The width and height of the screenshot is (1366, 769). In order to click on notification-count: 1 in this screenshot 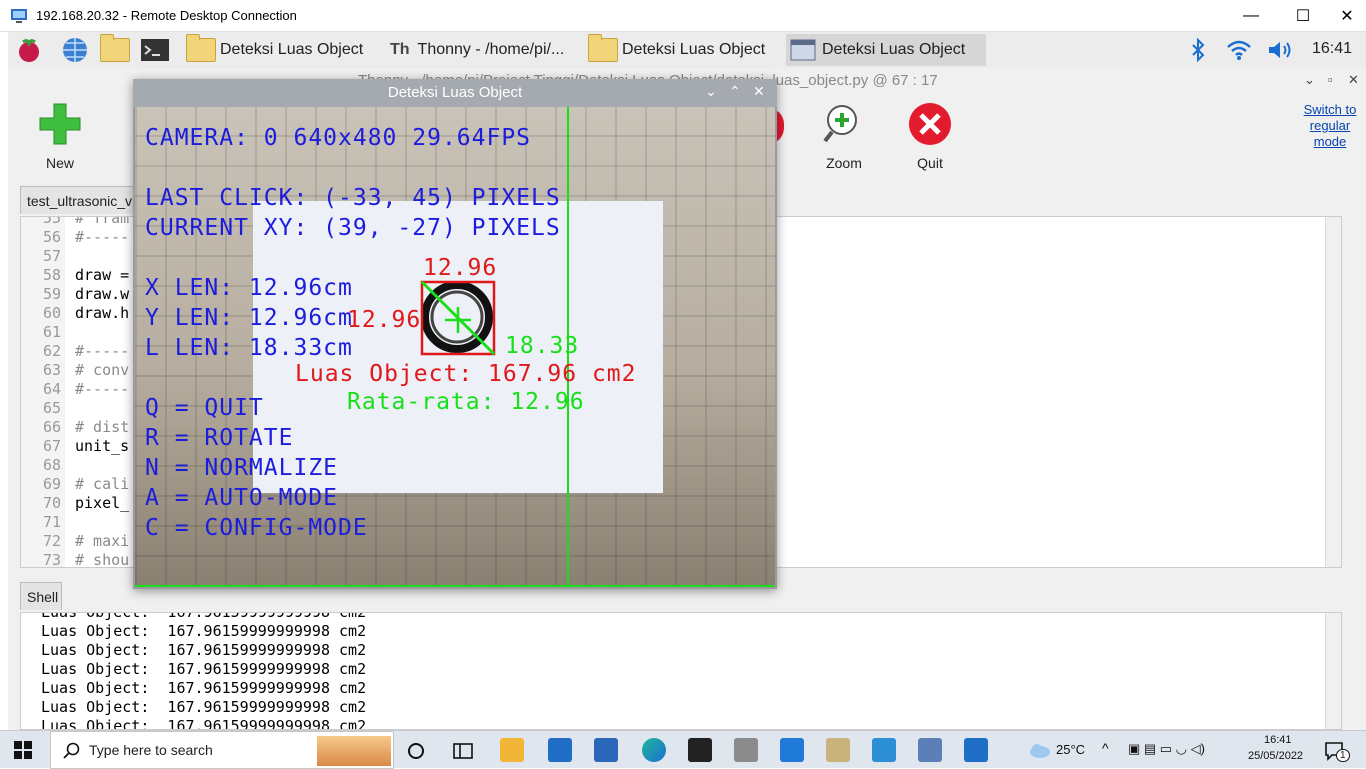, I will do `click(1343, 755)`.